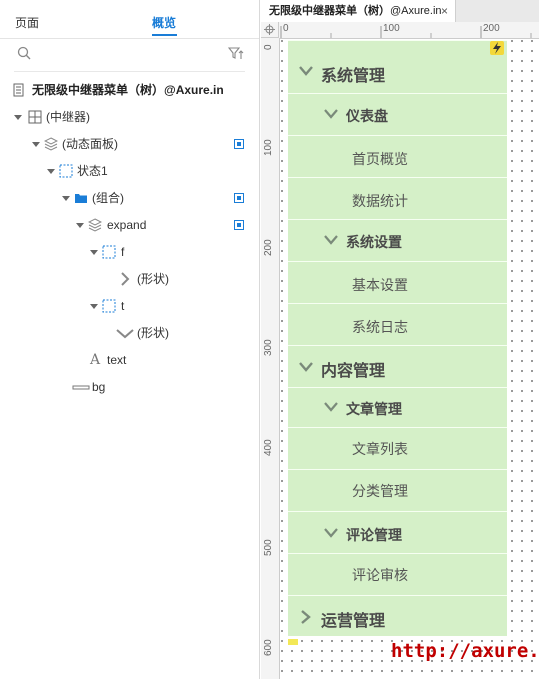  I want to click on menu-item-level3: 系统日志, so click(397, 324).